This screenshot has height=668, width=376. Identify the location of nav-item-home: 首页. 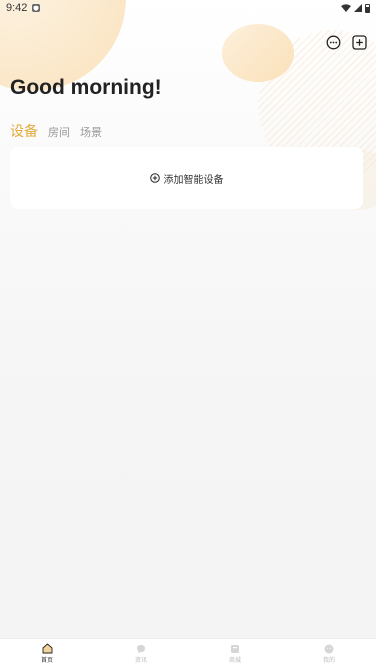
(47, 653).